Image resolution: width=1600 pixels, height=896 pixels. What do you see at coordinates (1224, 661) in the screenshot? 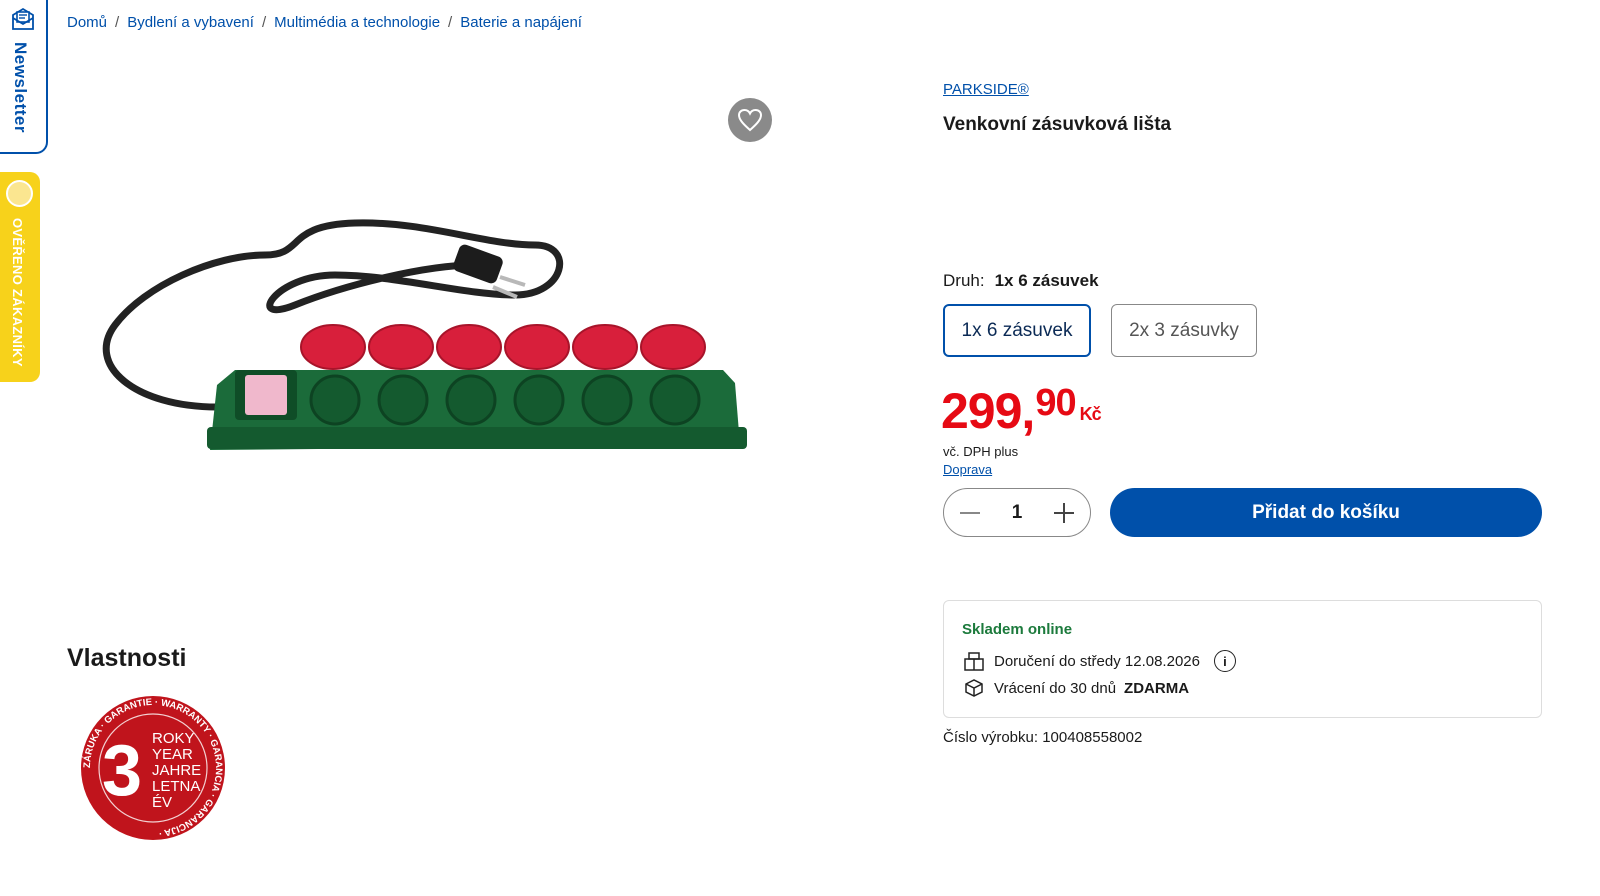
I see `info-icon: i` at bounding box center [1224, 661].